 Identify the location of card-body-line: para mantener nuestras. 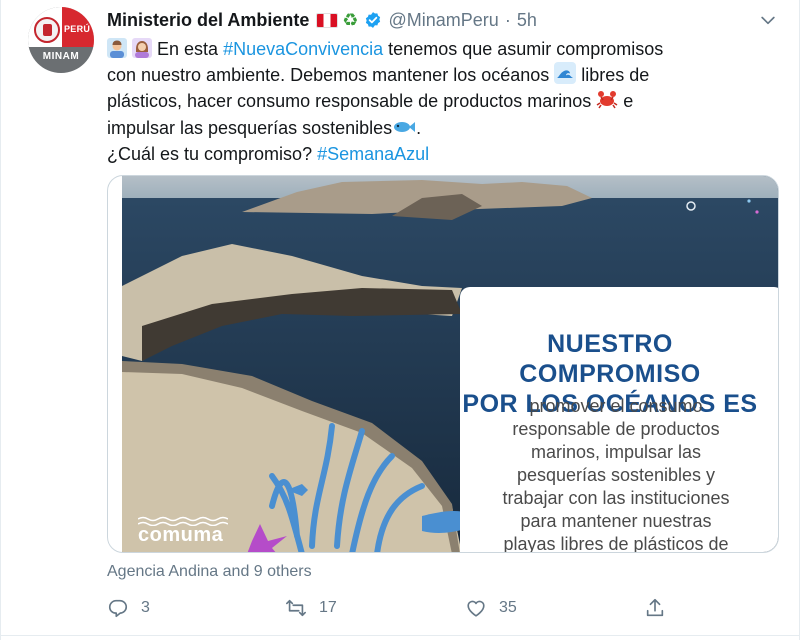
(616, 521).